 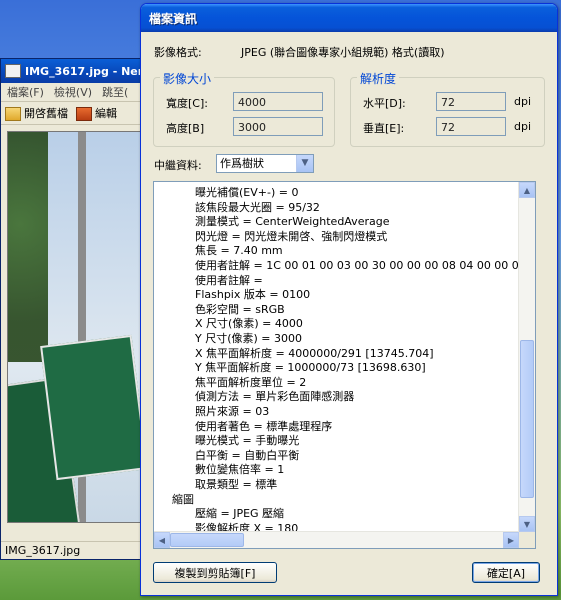 What do you see at coordinates (527, 540) in the screenshot?
I see `scroll-corner` at bounding box center [527, 540].